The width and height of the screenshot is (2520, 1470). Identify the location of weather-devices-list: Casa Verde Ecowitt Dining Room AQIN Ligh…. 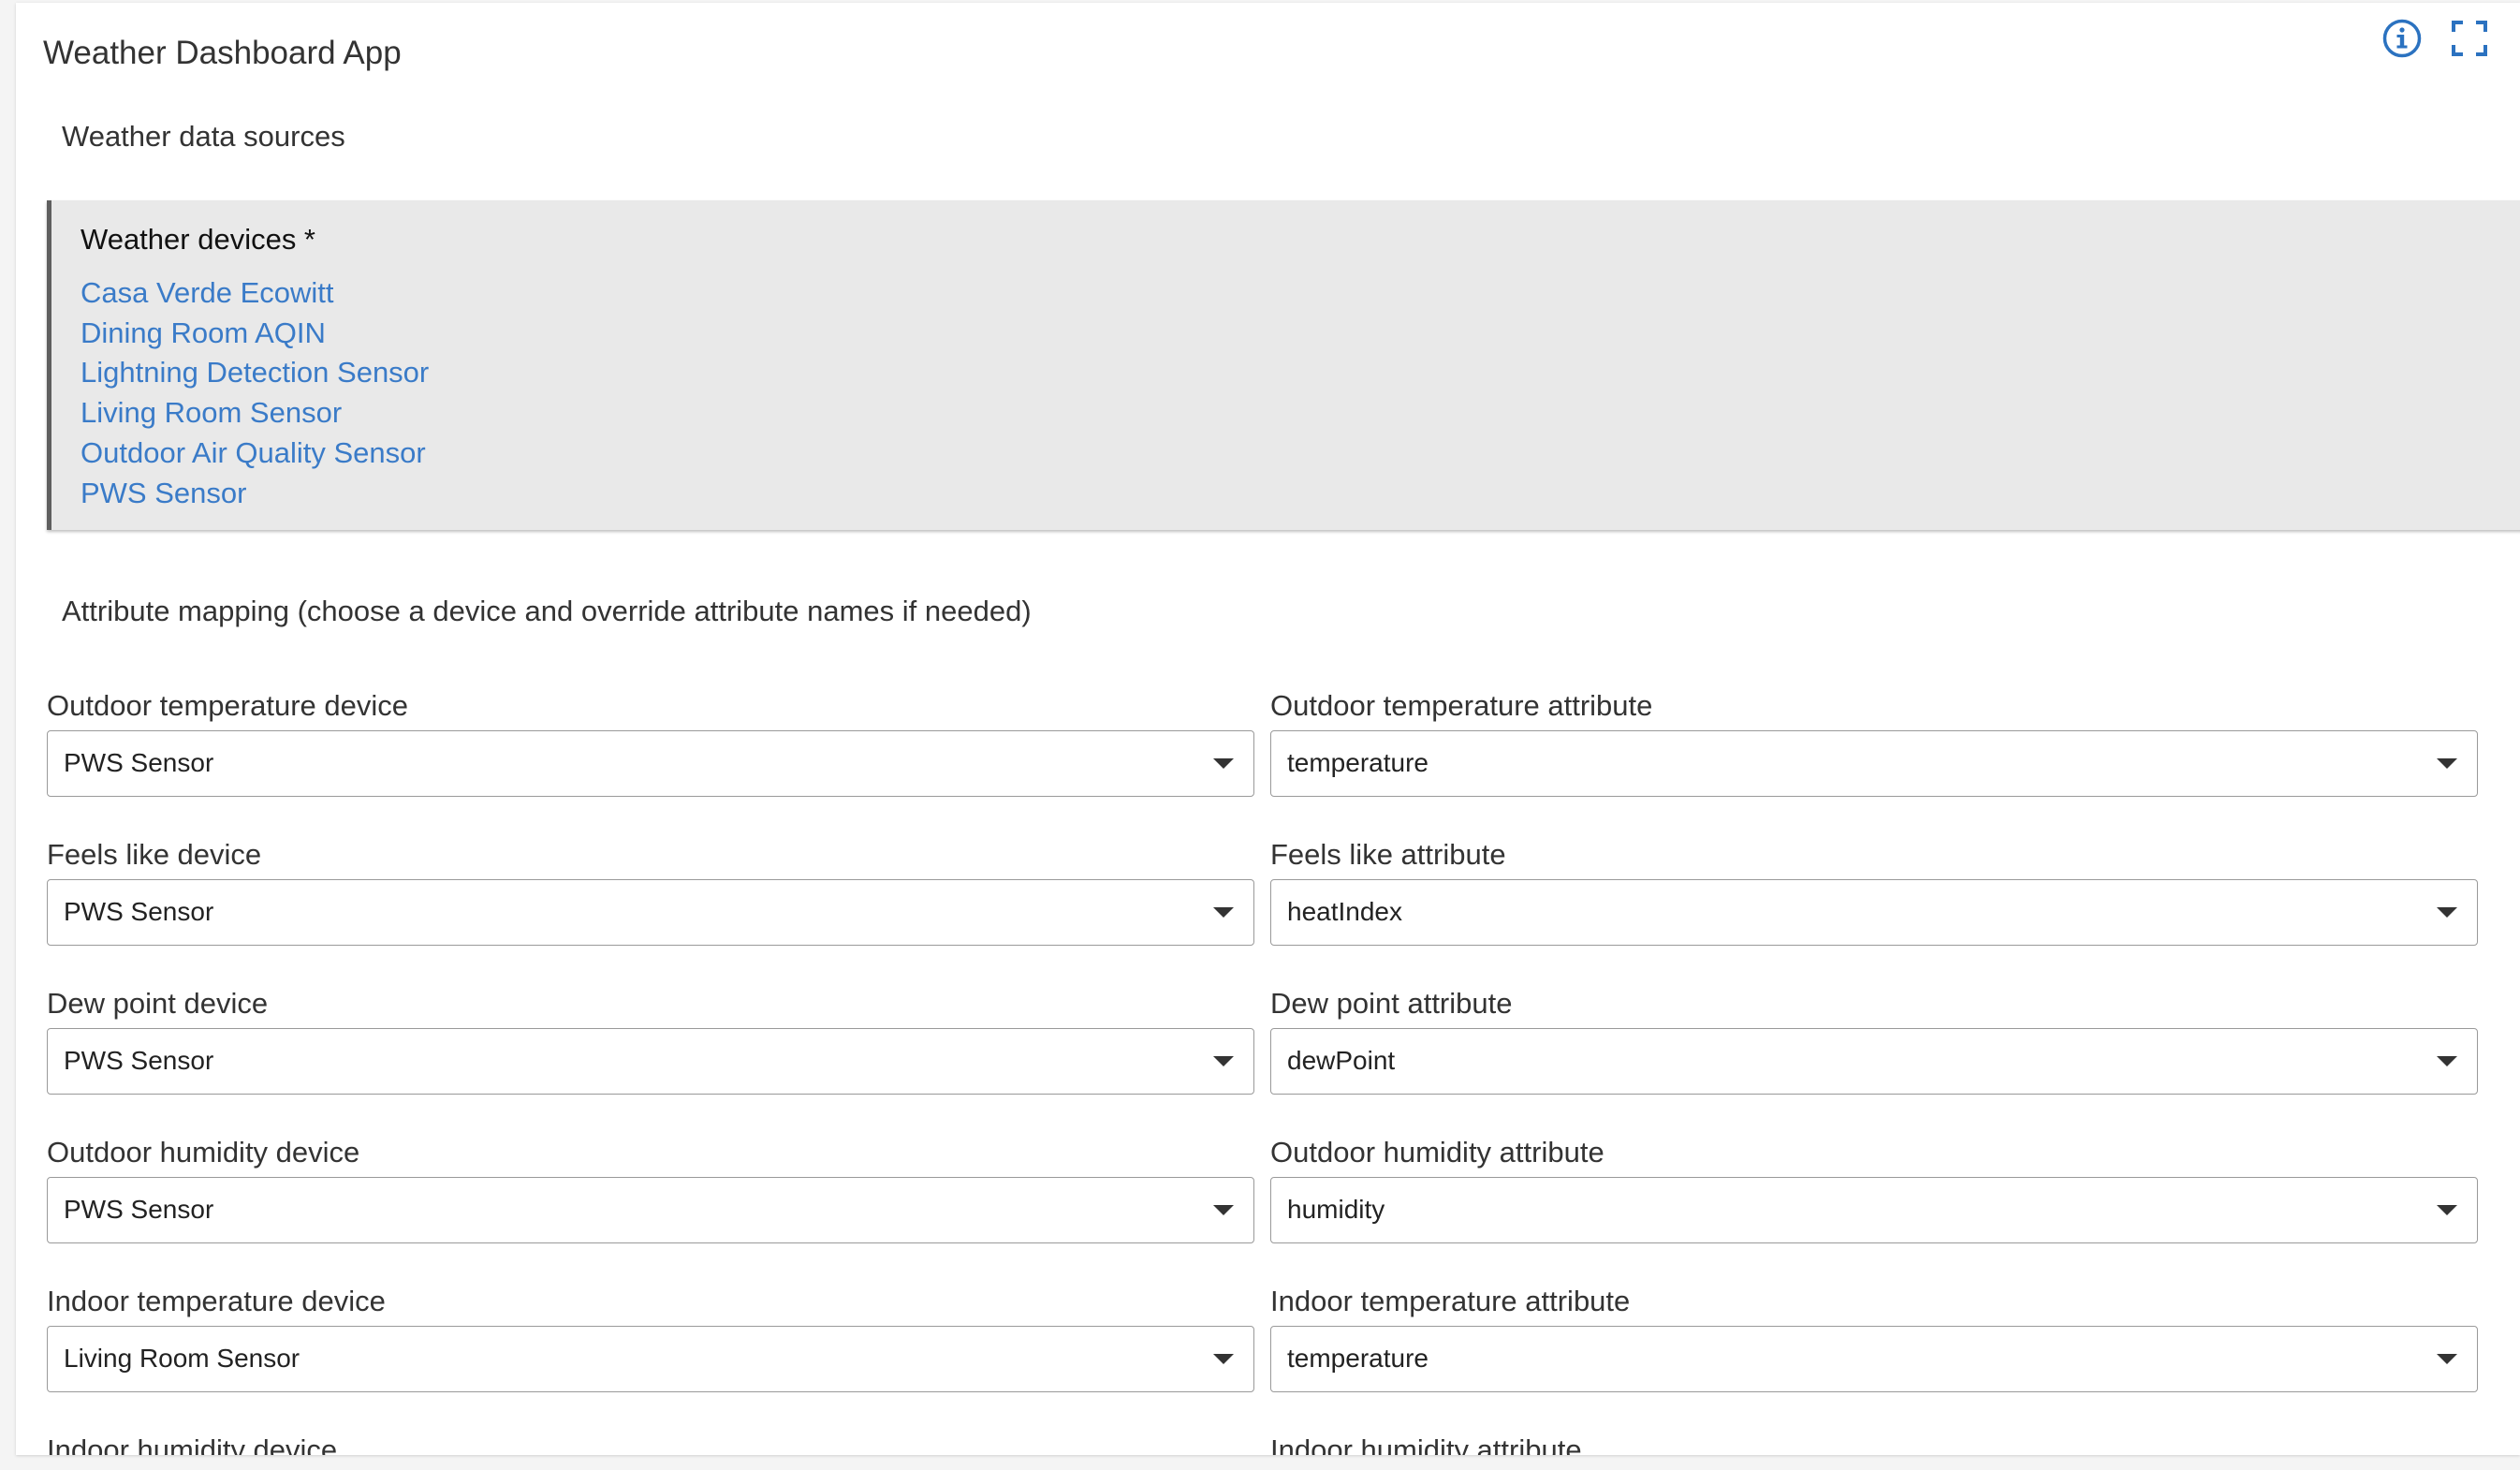
(255, 393).